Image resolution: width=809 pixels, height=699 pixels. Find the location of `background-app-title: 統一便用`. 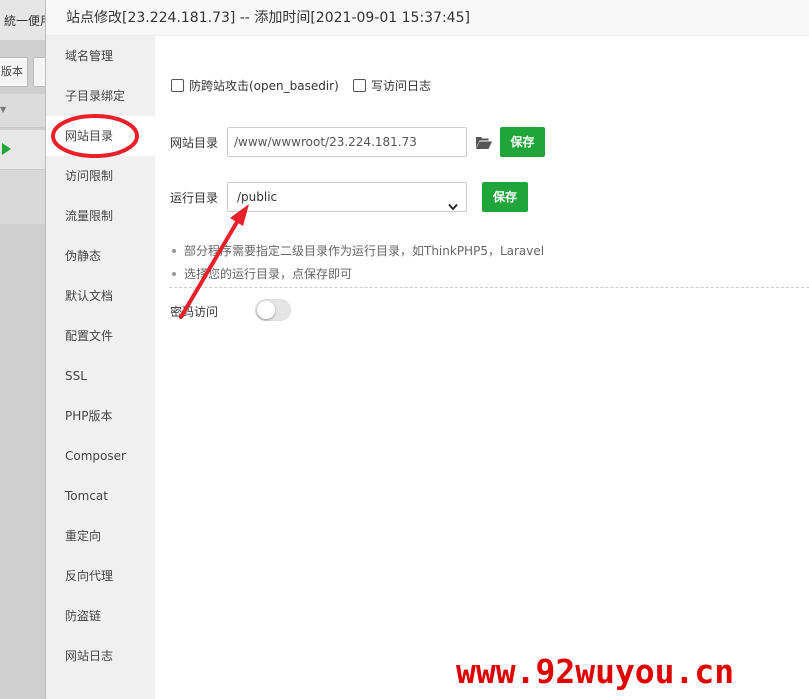

background-app-title: 統一便用 is located at coordinates (24, 21).